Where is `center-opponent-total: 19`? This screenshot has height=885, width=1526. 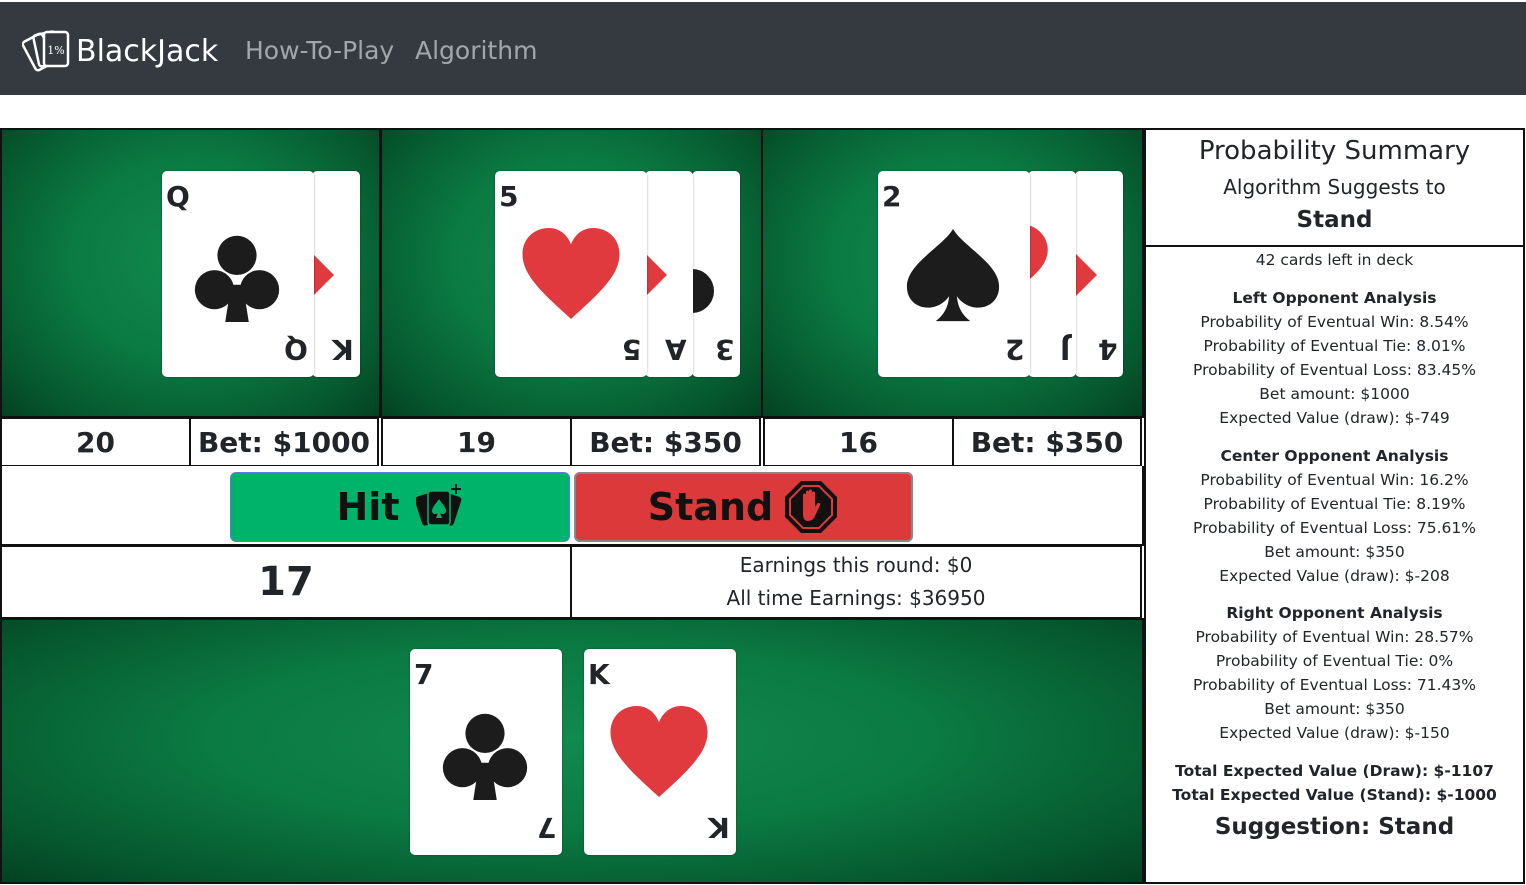 center-opponent-total: 19 is located at coordinates (476, 442).